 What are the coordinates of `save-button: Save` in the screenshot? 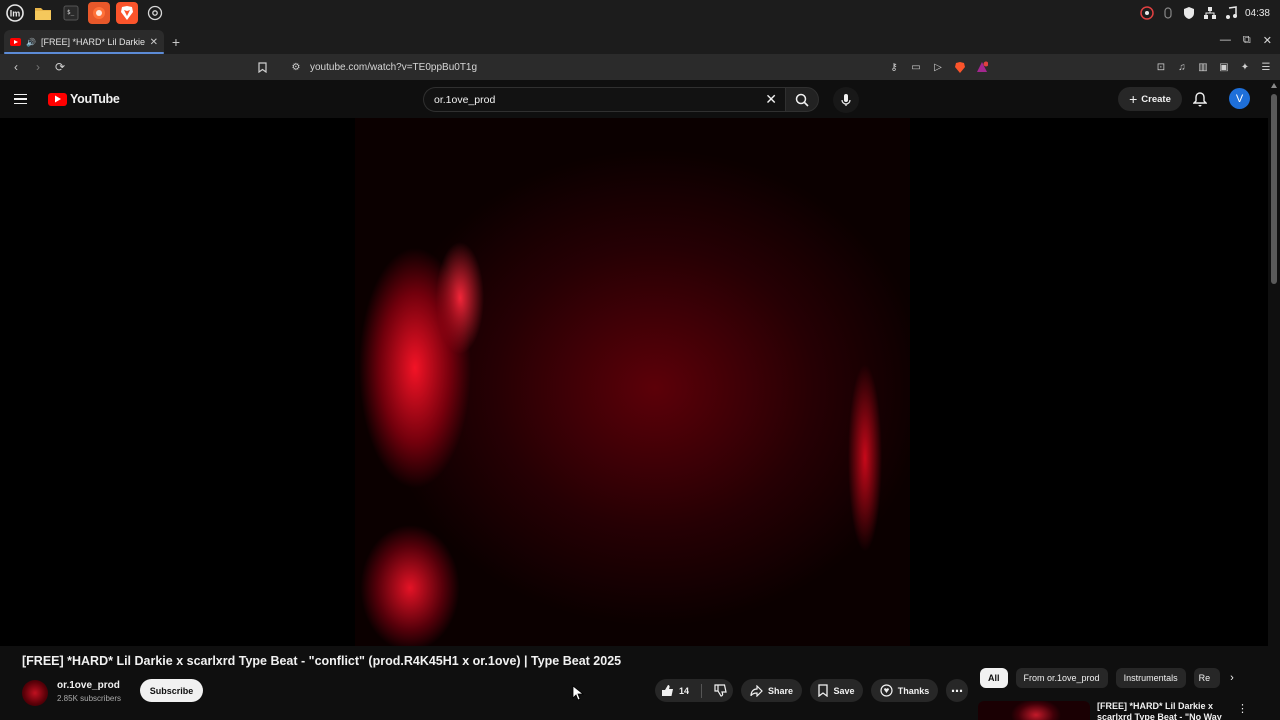 It's located at (836, 690).